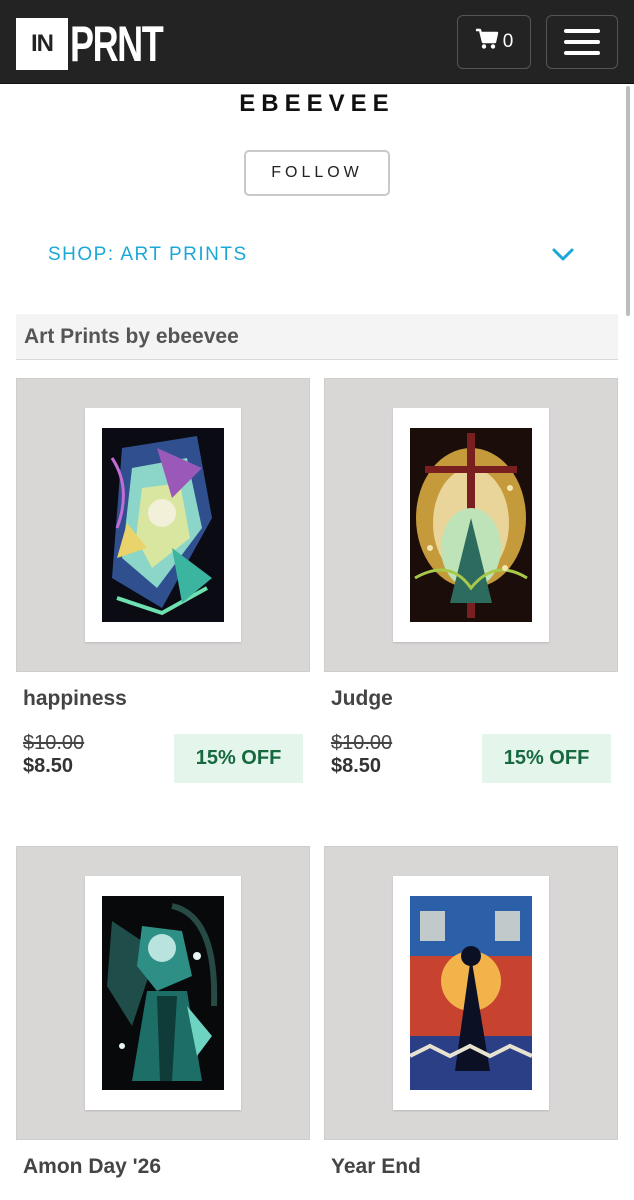 The image size is (634, 1200). What do you see at coordinates (317, 103) in the screenshot?
I see `shop-name: EBEEVEE` at bounding box center [317, 103].